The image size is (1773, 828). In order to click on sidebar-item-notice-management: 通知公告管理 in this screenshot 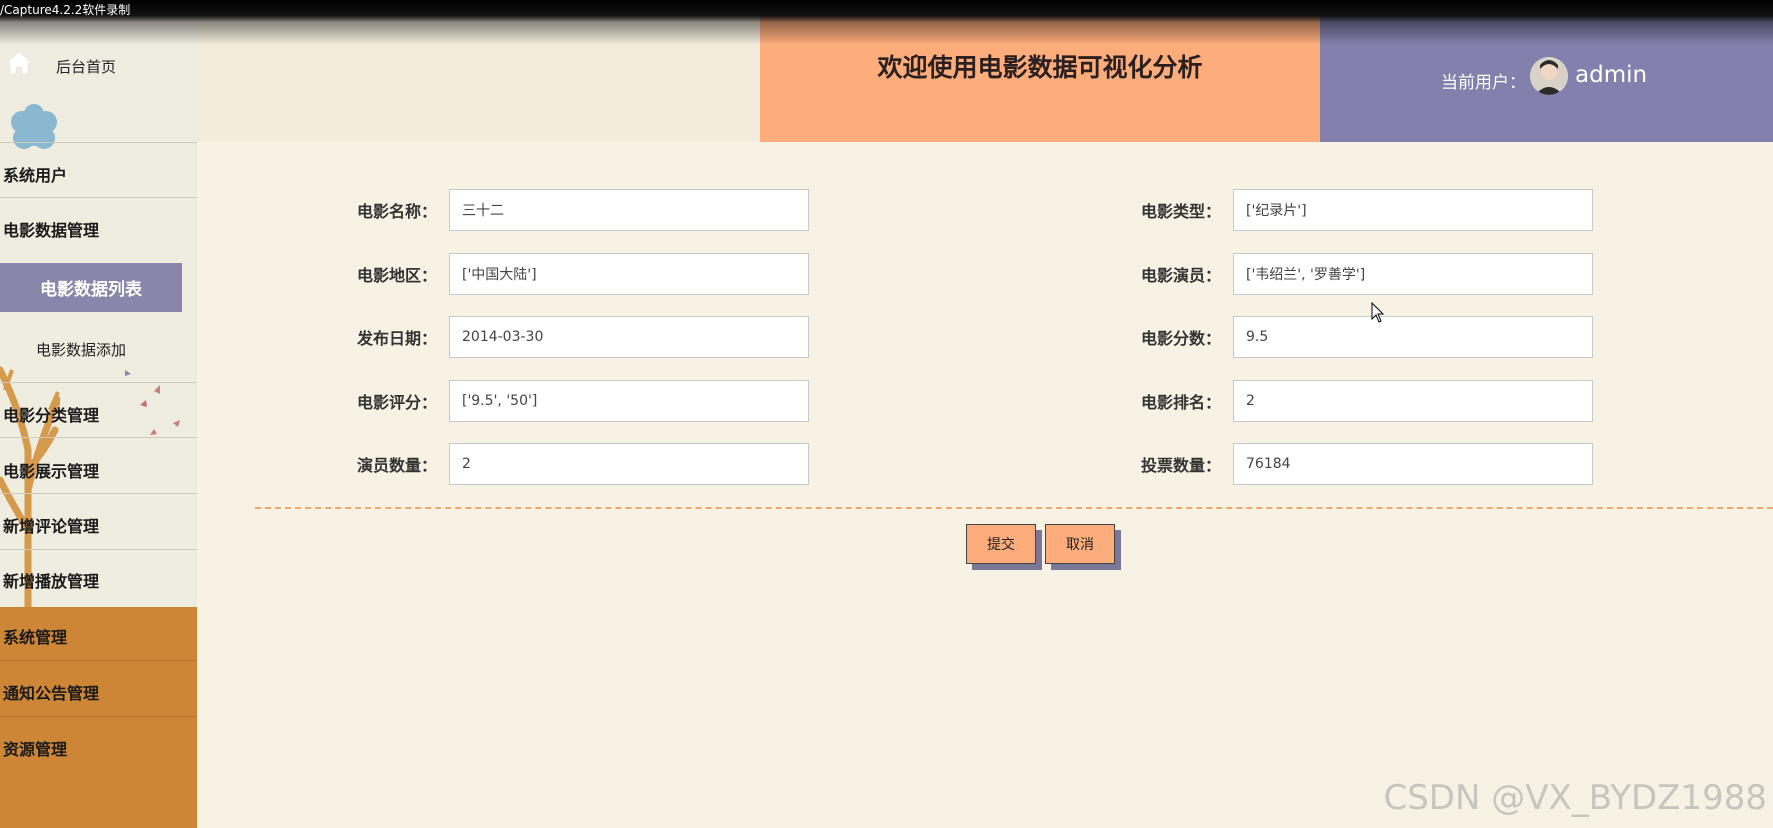, I will do `click(51, 692)`.